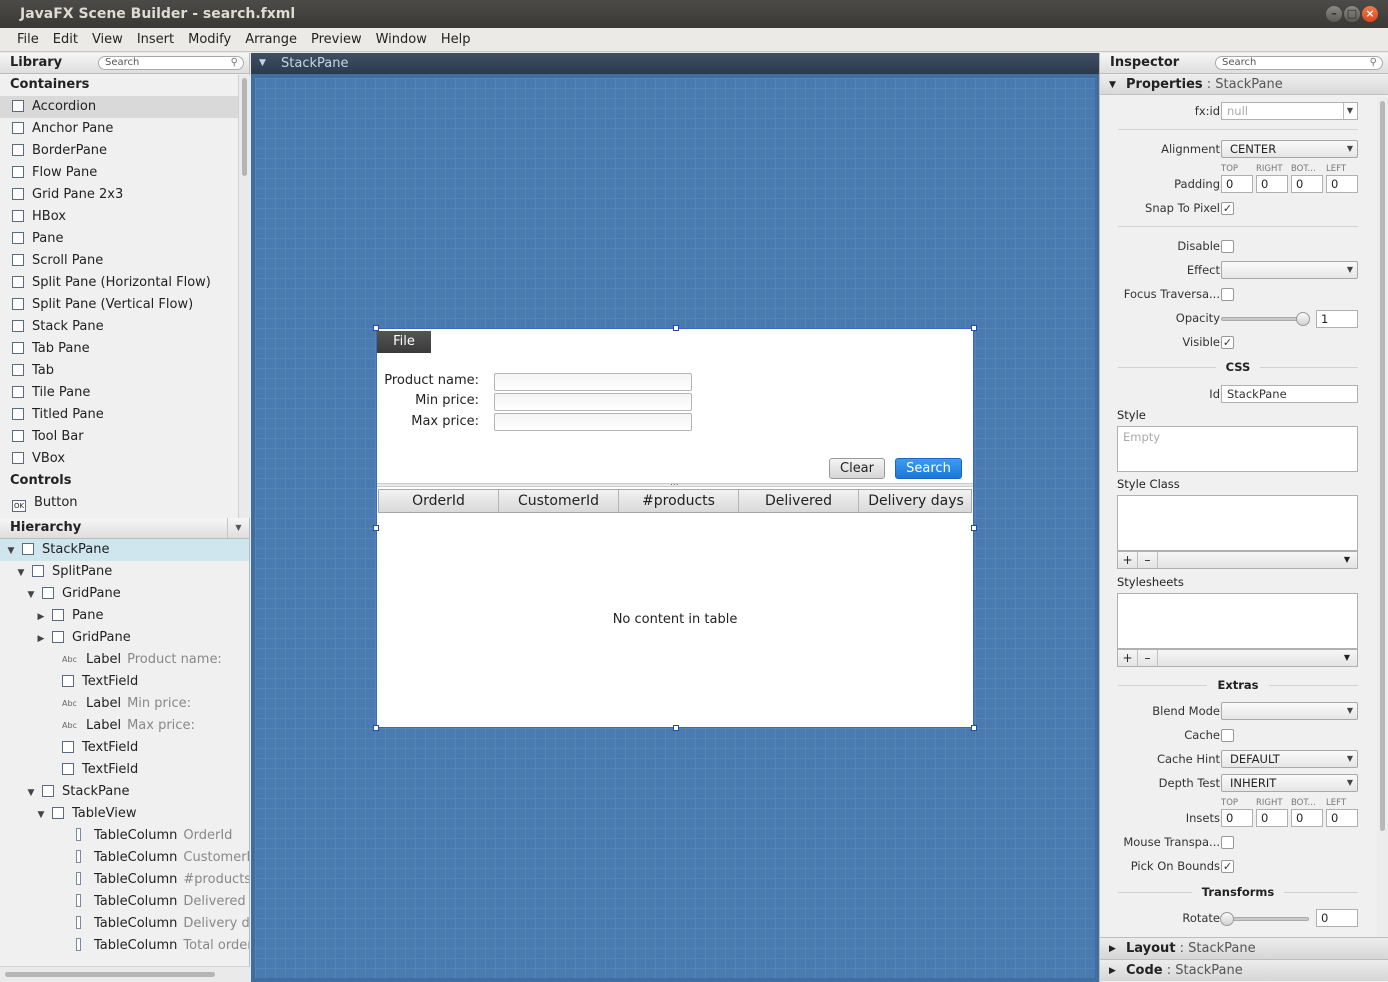  I want to click on library-item: Flow Pane, so click(119, 173).